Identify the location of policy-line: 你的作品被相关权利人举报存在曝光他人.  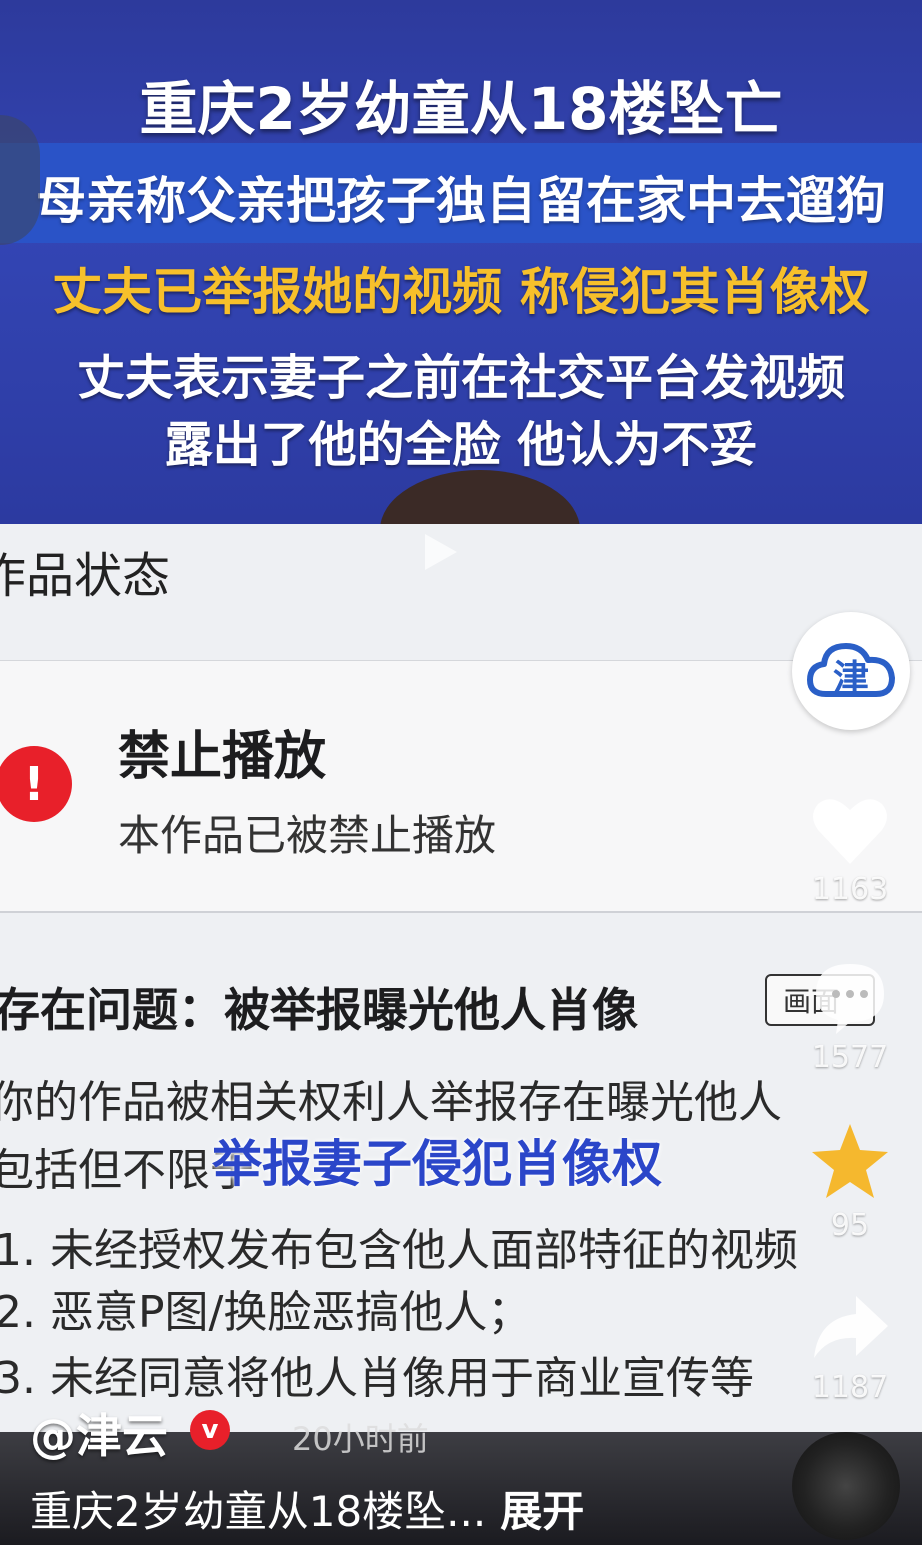
(391, 1102).